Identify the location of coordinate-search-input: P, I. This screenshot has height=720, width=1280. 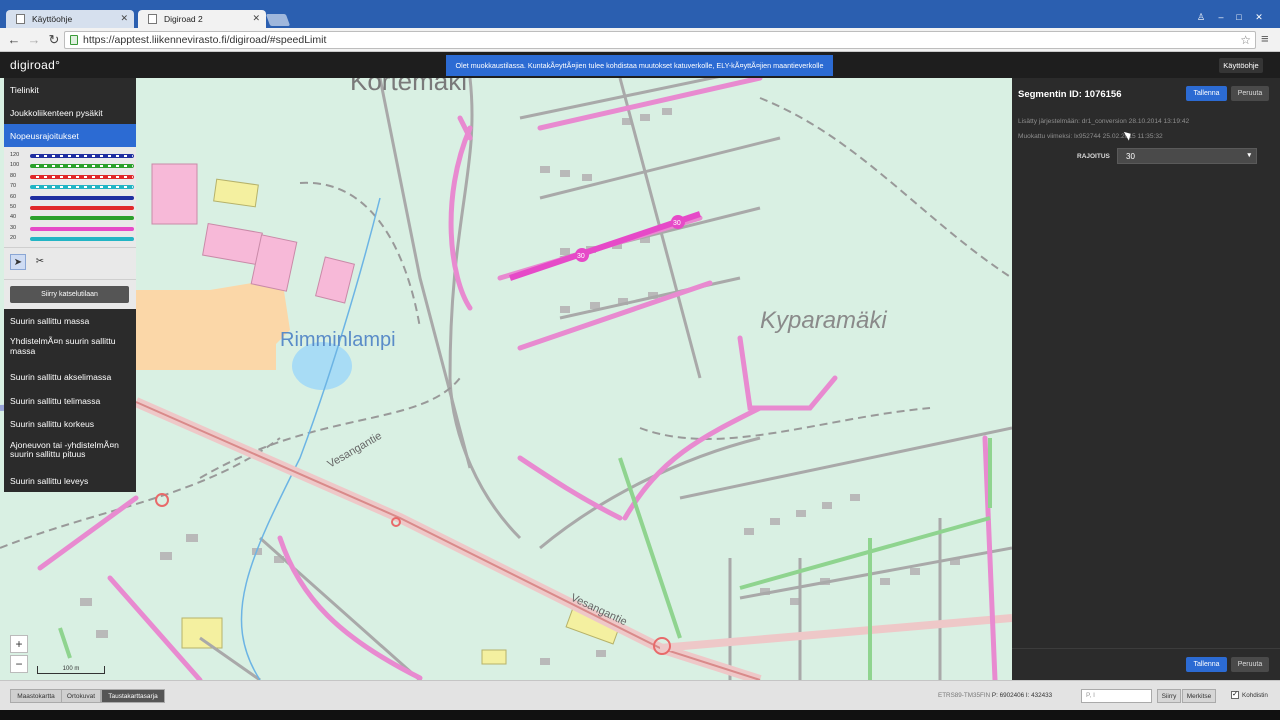
(1116, 696).